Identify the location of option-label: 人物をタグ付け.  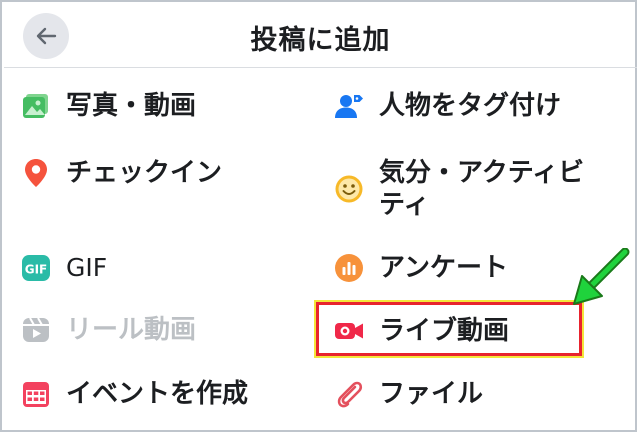
(470, 106).